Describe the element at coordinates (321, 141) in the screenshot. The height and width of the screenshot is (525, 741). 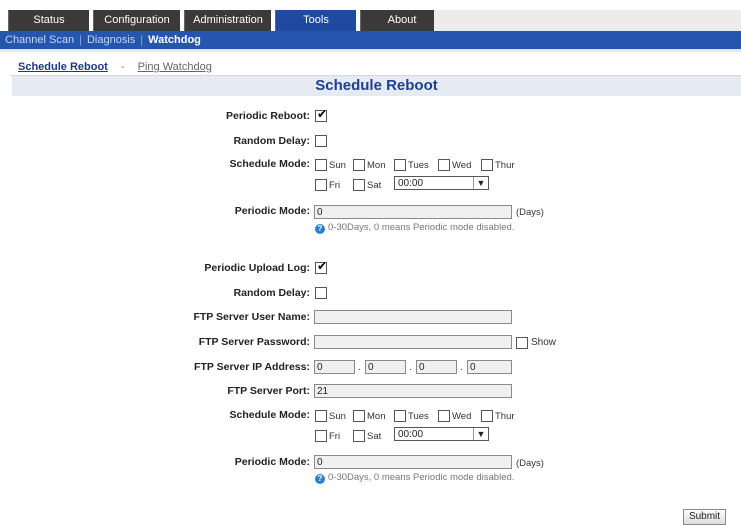
I see `random-delay-checkbox` at that location.